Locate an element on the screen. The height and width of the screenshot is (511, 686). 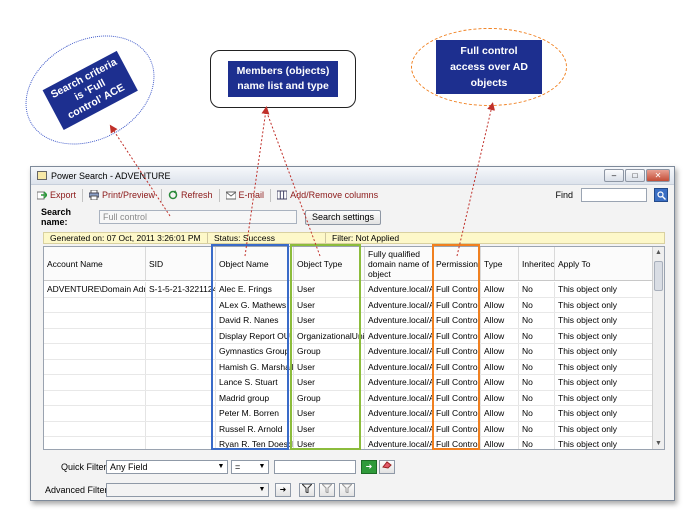
clear-filter-button is located at coordinates (347, 490).